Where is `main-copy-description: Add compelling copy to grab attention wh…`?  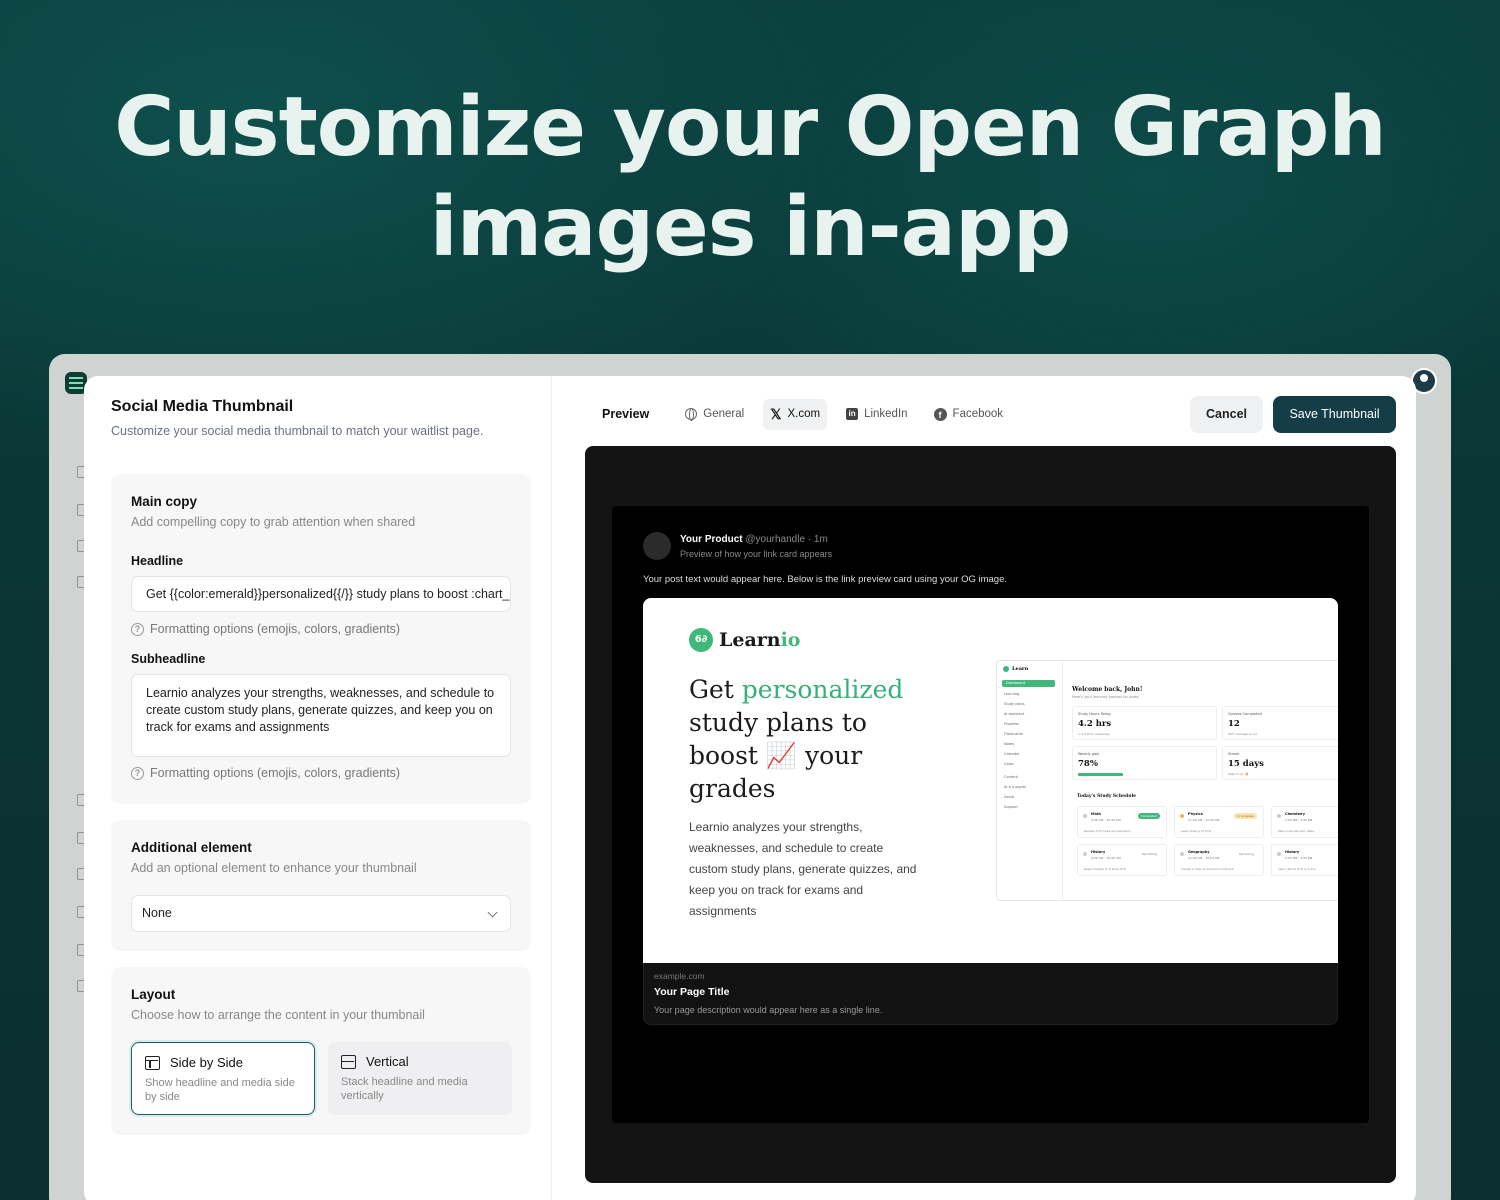
main-copy-description: Add compelling copy to grab attention wh… is located at coordinates (273, 522).